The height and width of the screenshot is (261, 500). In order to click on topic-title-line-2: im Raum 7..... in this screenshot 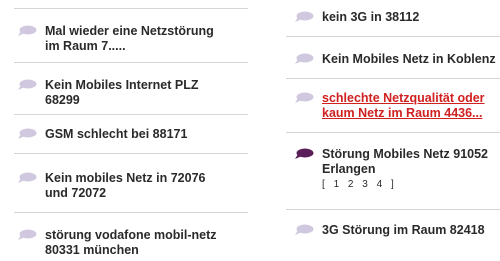, I will do `click(85, 46)`.